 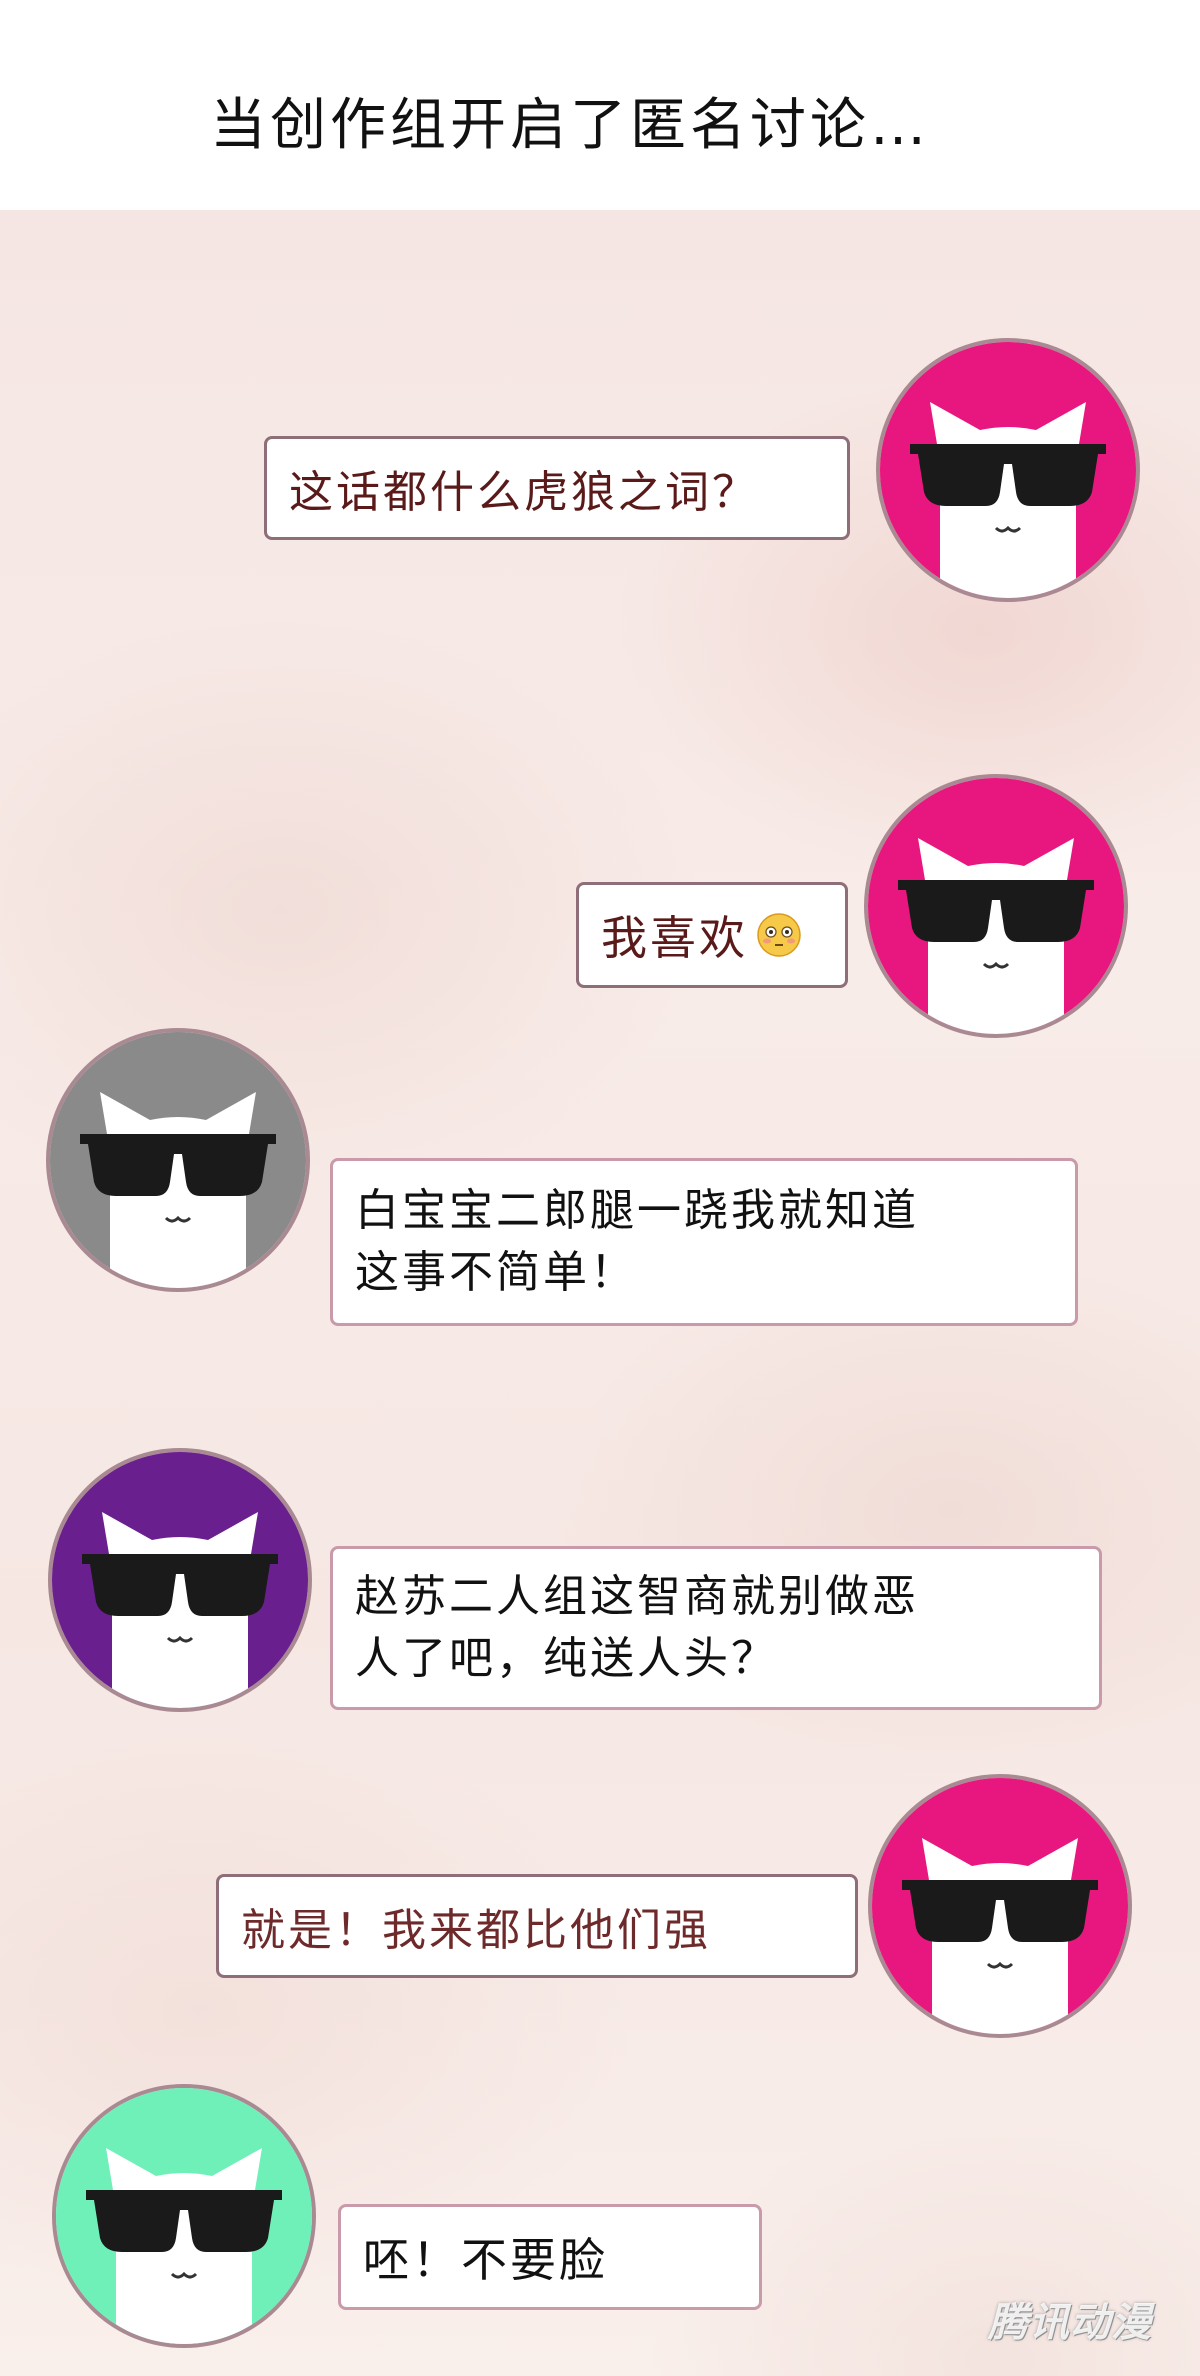 What do you see at coordinates (485, 2260) in the screenshot?
I see `message-text: 呸！不要脸` at bounding box center [485, 2260].